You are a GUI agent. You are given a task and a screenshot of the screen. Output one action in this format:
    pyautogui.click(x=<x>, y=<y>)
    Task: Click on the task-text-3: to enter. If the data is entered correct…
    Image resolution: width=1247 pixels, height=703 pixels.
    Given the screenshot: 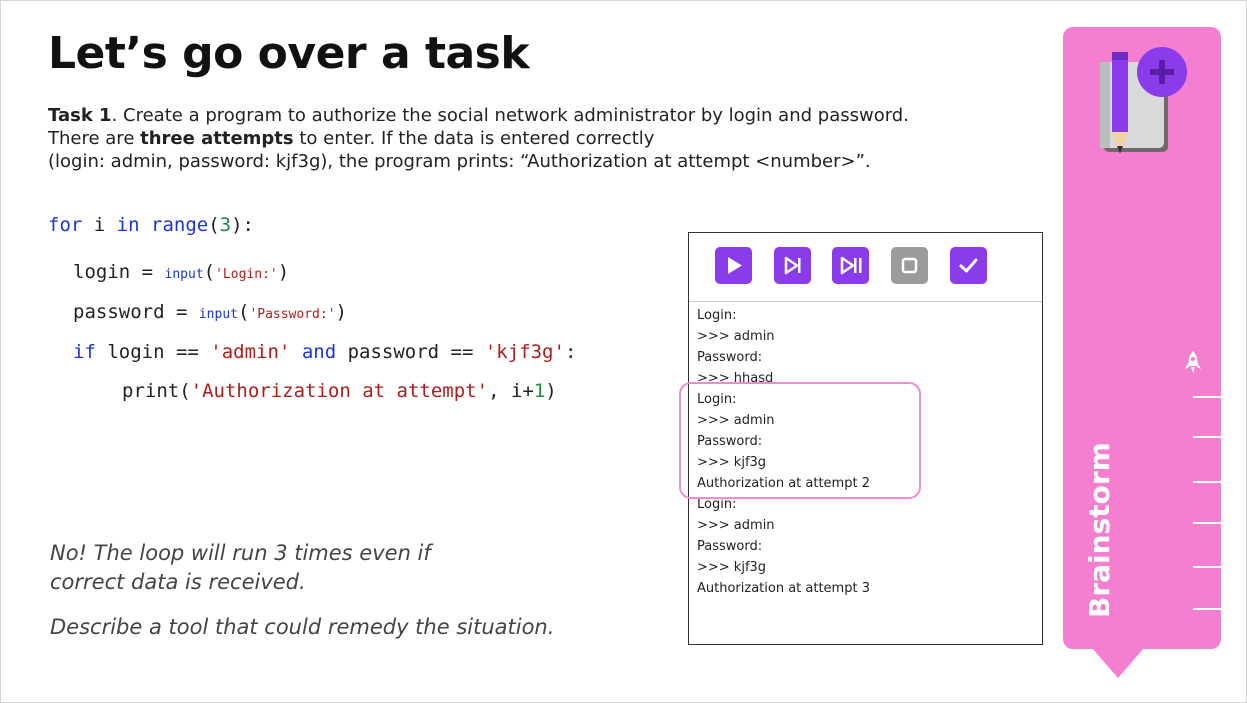 What is the action you would take?
    pyautogui.click(x=474, y=138)
    